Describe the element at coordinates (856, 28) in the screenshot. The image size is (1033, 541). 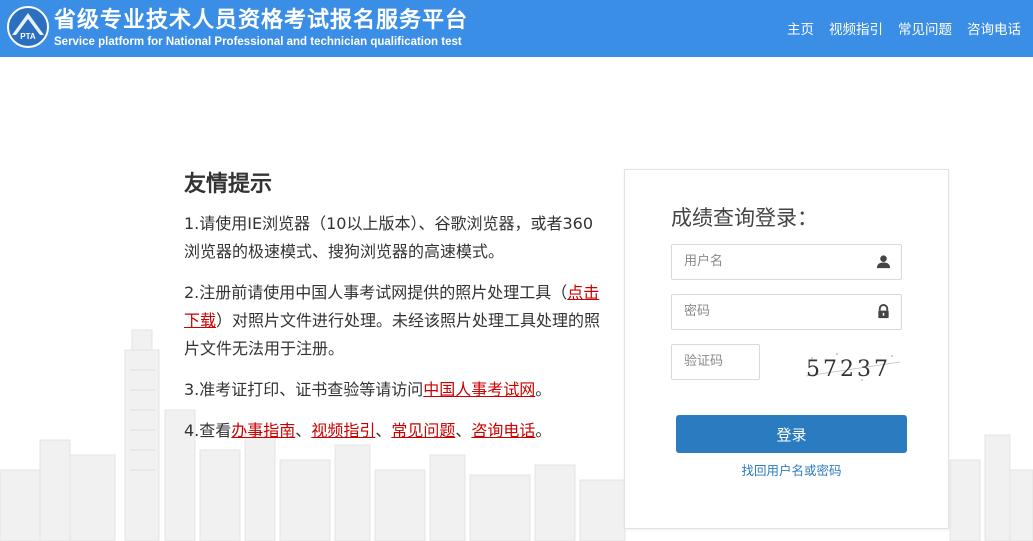
I see `nav-video-guide: 视频指引` at that location.